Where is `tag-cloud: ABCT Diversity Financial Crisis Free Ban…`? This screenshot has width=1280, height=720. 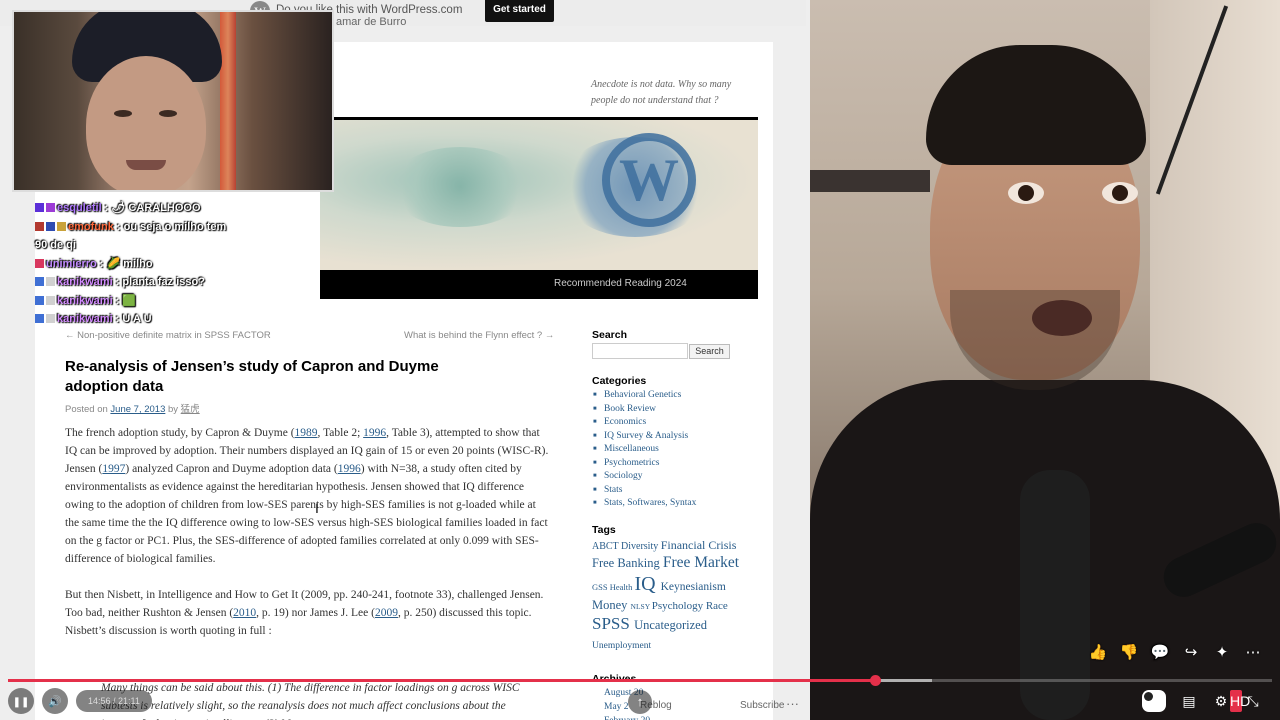
tag-cloud: ABCT Diversity Financial Crisis Free Ban… is located at coordinates (667, 594).